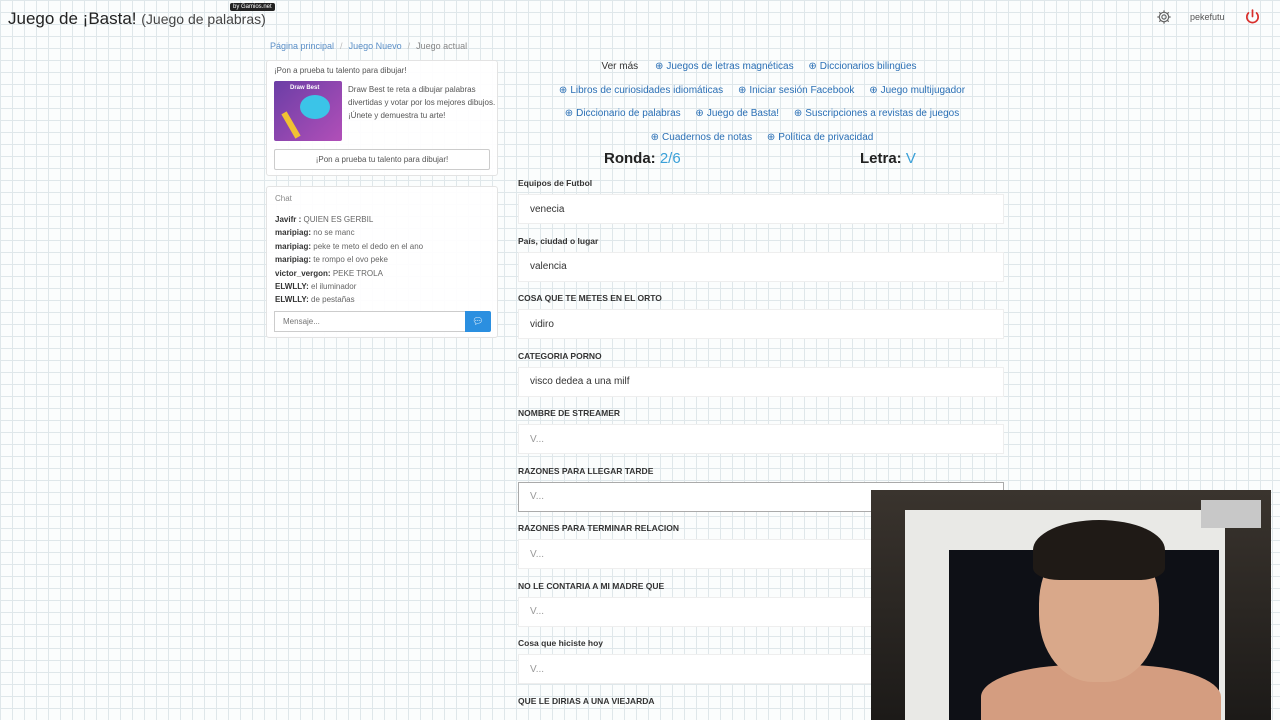  I want to click on category-label: Equipos de Futbol, so click(555, 183).